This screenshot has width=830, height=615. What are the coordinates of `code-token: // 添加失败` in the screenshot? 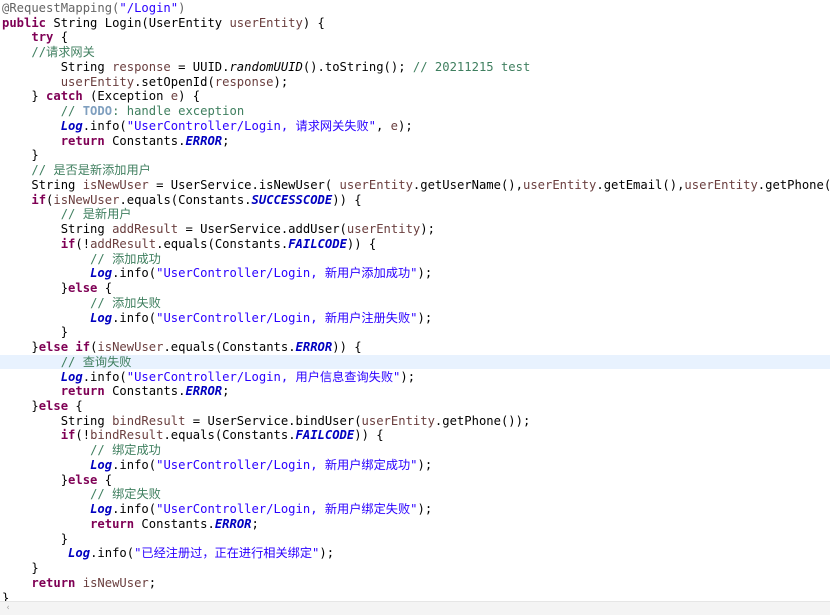 It's located at (125, 302).